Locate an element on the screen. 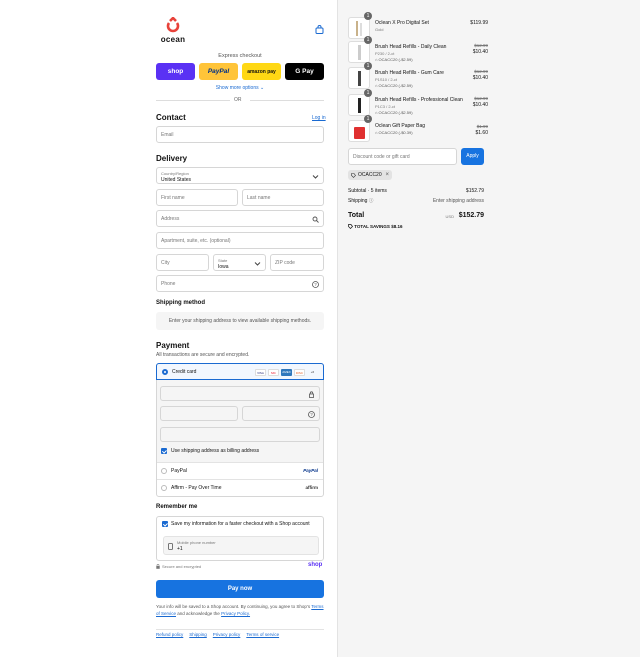 The height and width of the screenshot is (657, 640). paypal-button: PayPal is located at coordinates (218, 71).